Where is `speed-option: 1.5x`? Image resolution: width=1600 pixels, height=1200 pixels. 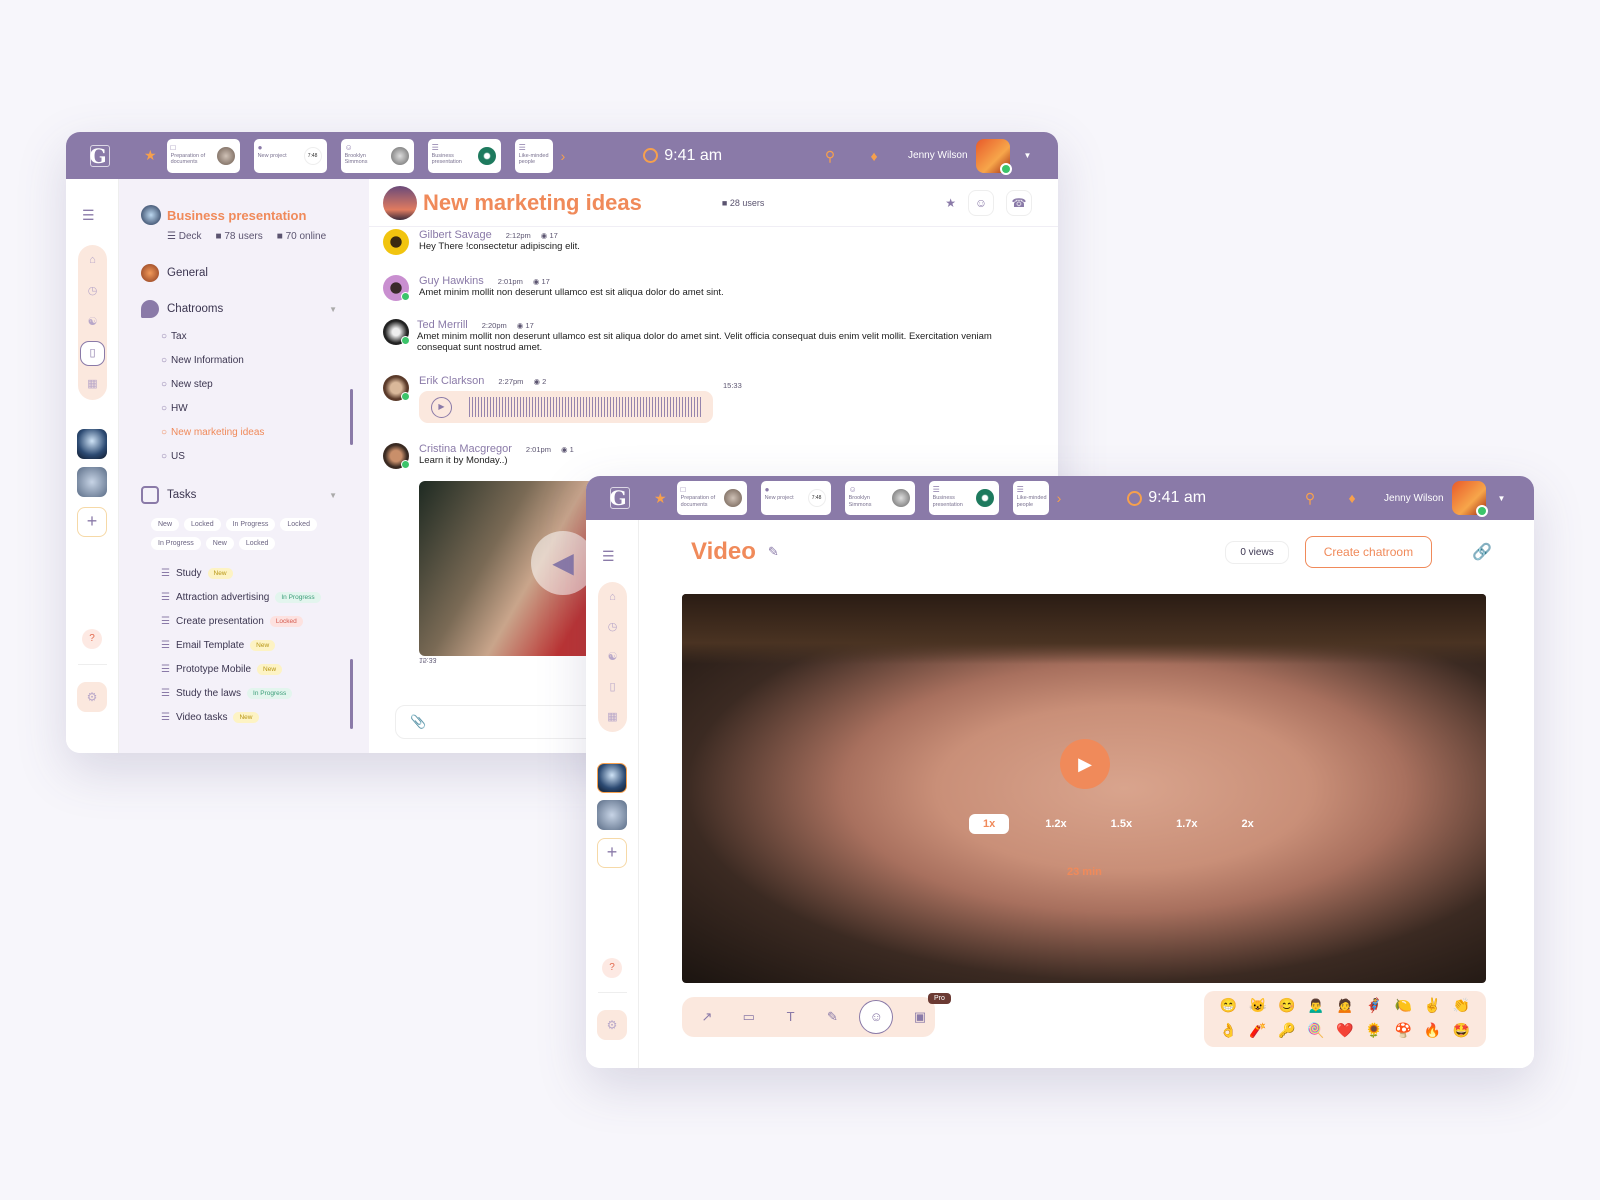 speed-option: 1.5x is located at coordinates (1121, 824).